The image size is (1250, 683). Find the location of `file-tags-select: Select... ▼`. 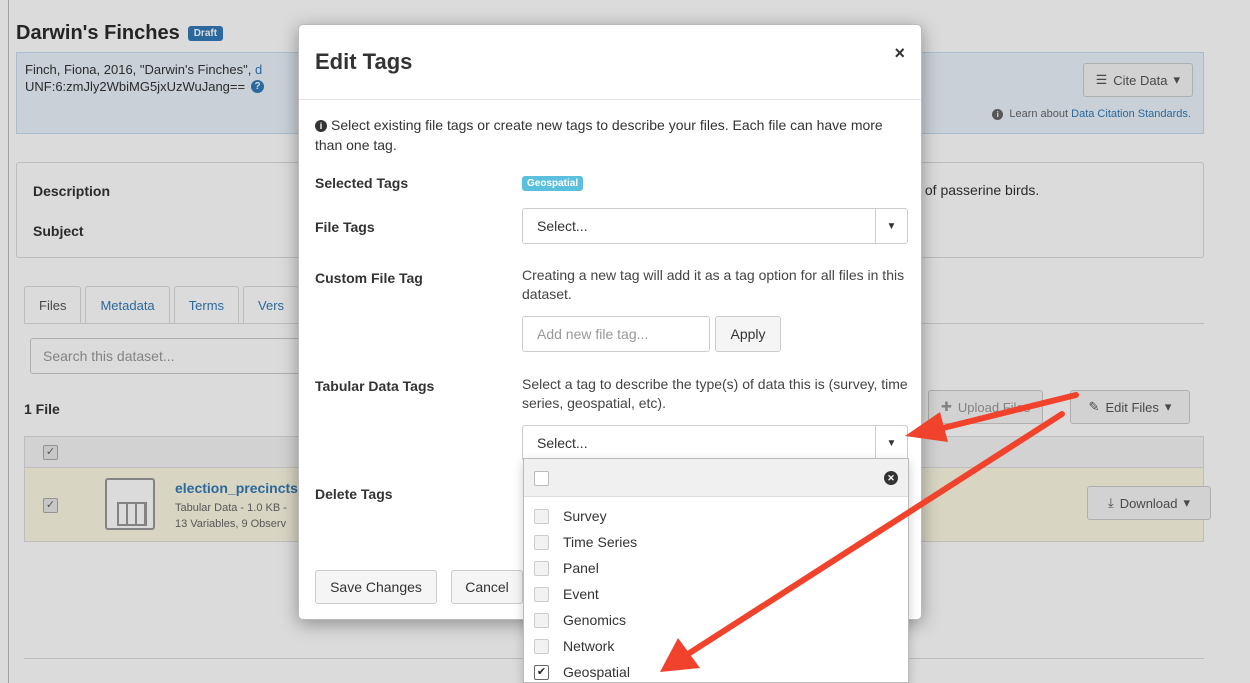

file-tags-select: Select... ▼ is located at coordinates (715, 226).